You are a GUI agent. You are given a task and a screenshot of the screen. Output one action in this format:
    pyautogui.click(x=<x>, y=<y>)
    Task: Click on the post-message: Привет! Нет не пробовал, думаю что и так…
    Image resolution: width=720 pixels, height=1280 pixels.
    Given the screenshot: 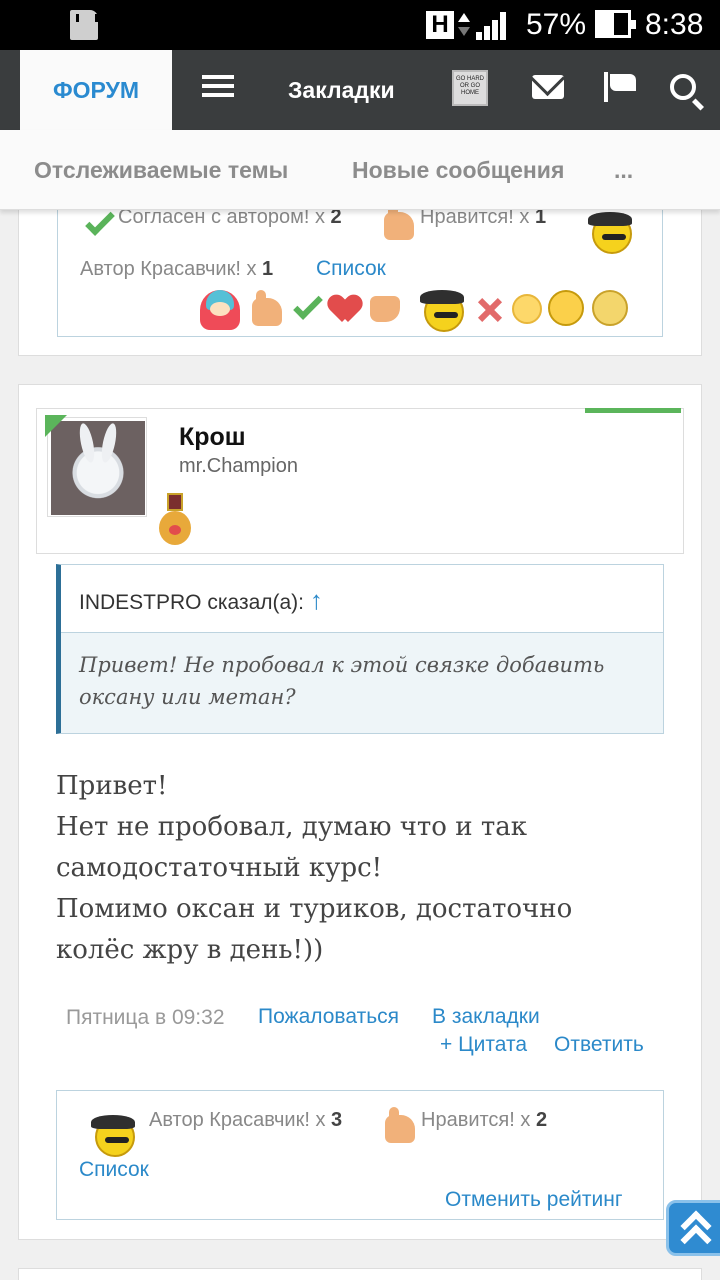 What is the action you would take?
    pyautogui.click(x=366, y=868)
    